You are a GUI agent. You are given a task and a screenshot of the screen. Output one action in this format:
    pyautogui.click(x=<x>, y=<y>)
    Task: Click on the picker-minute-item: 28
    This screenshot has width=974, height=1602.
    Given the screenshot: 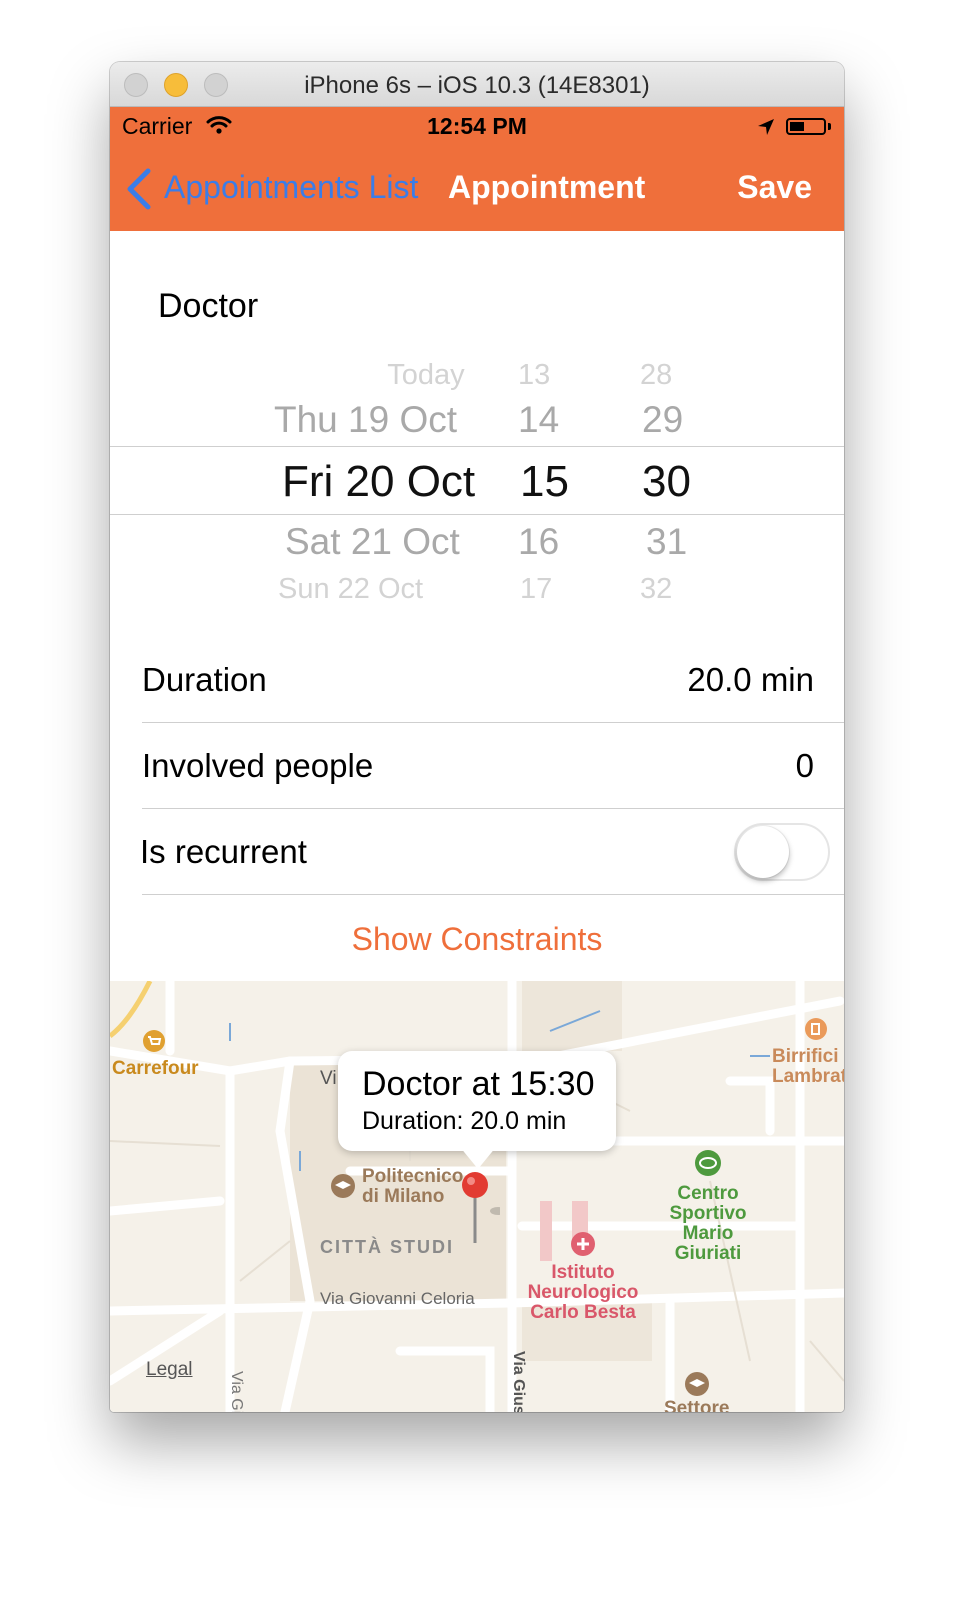 What is the action you would take?
    pyautogui.click(x=656, y=375)
    